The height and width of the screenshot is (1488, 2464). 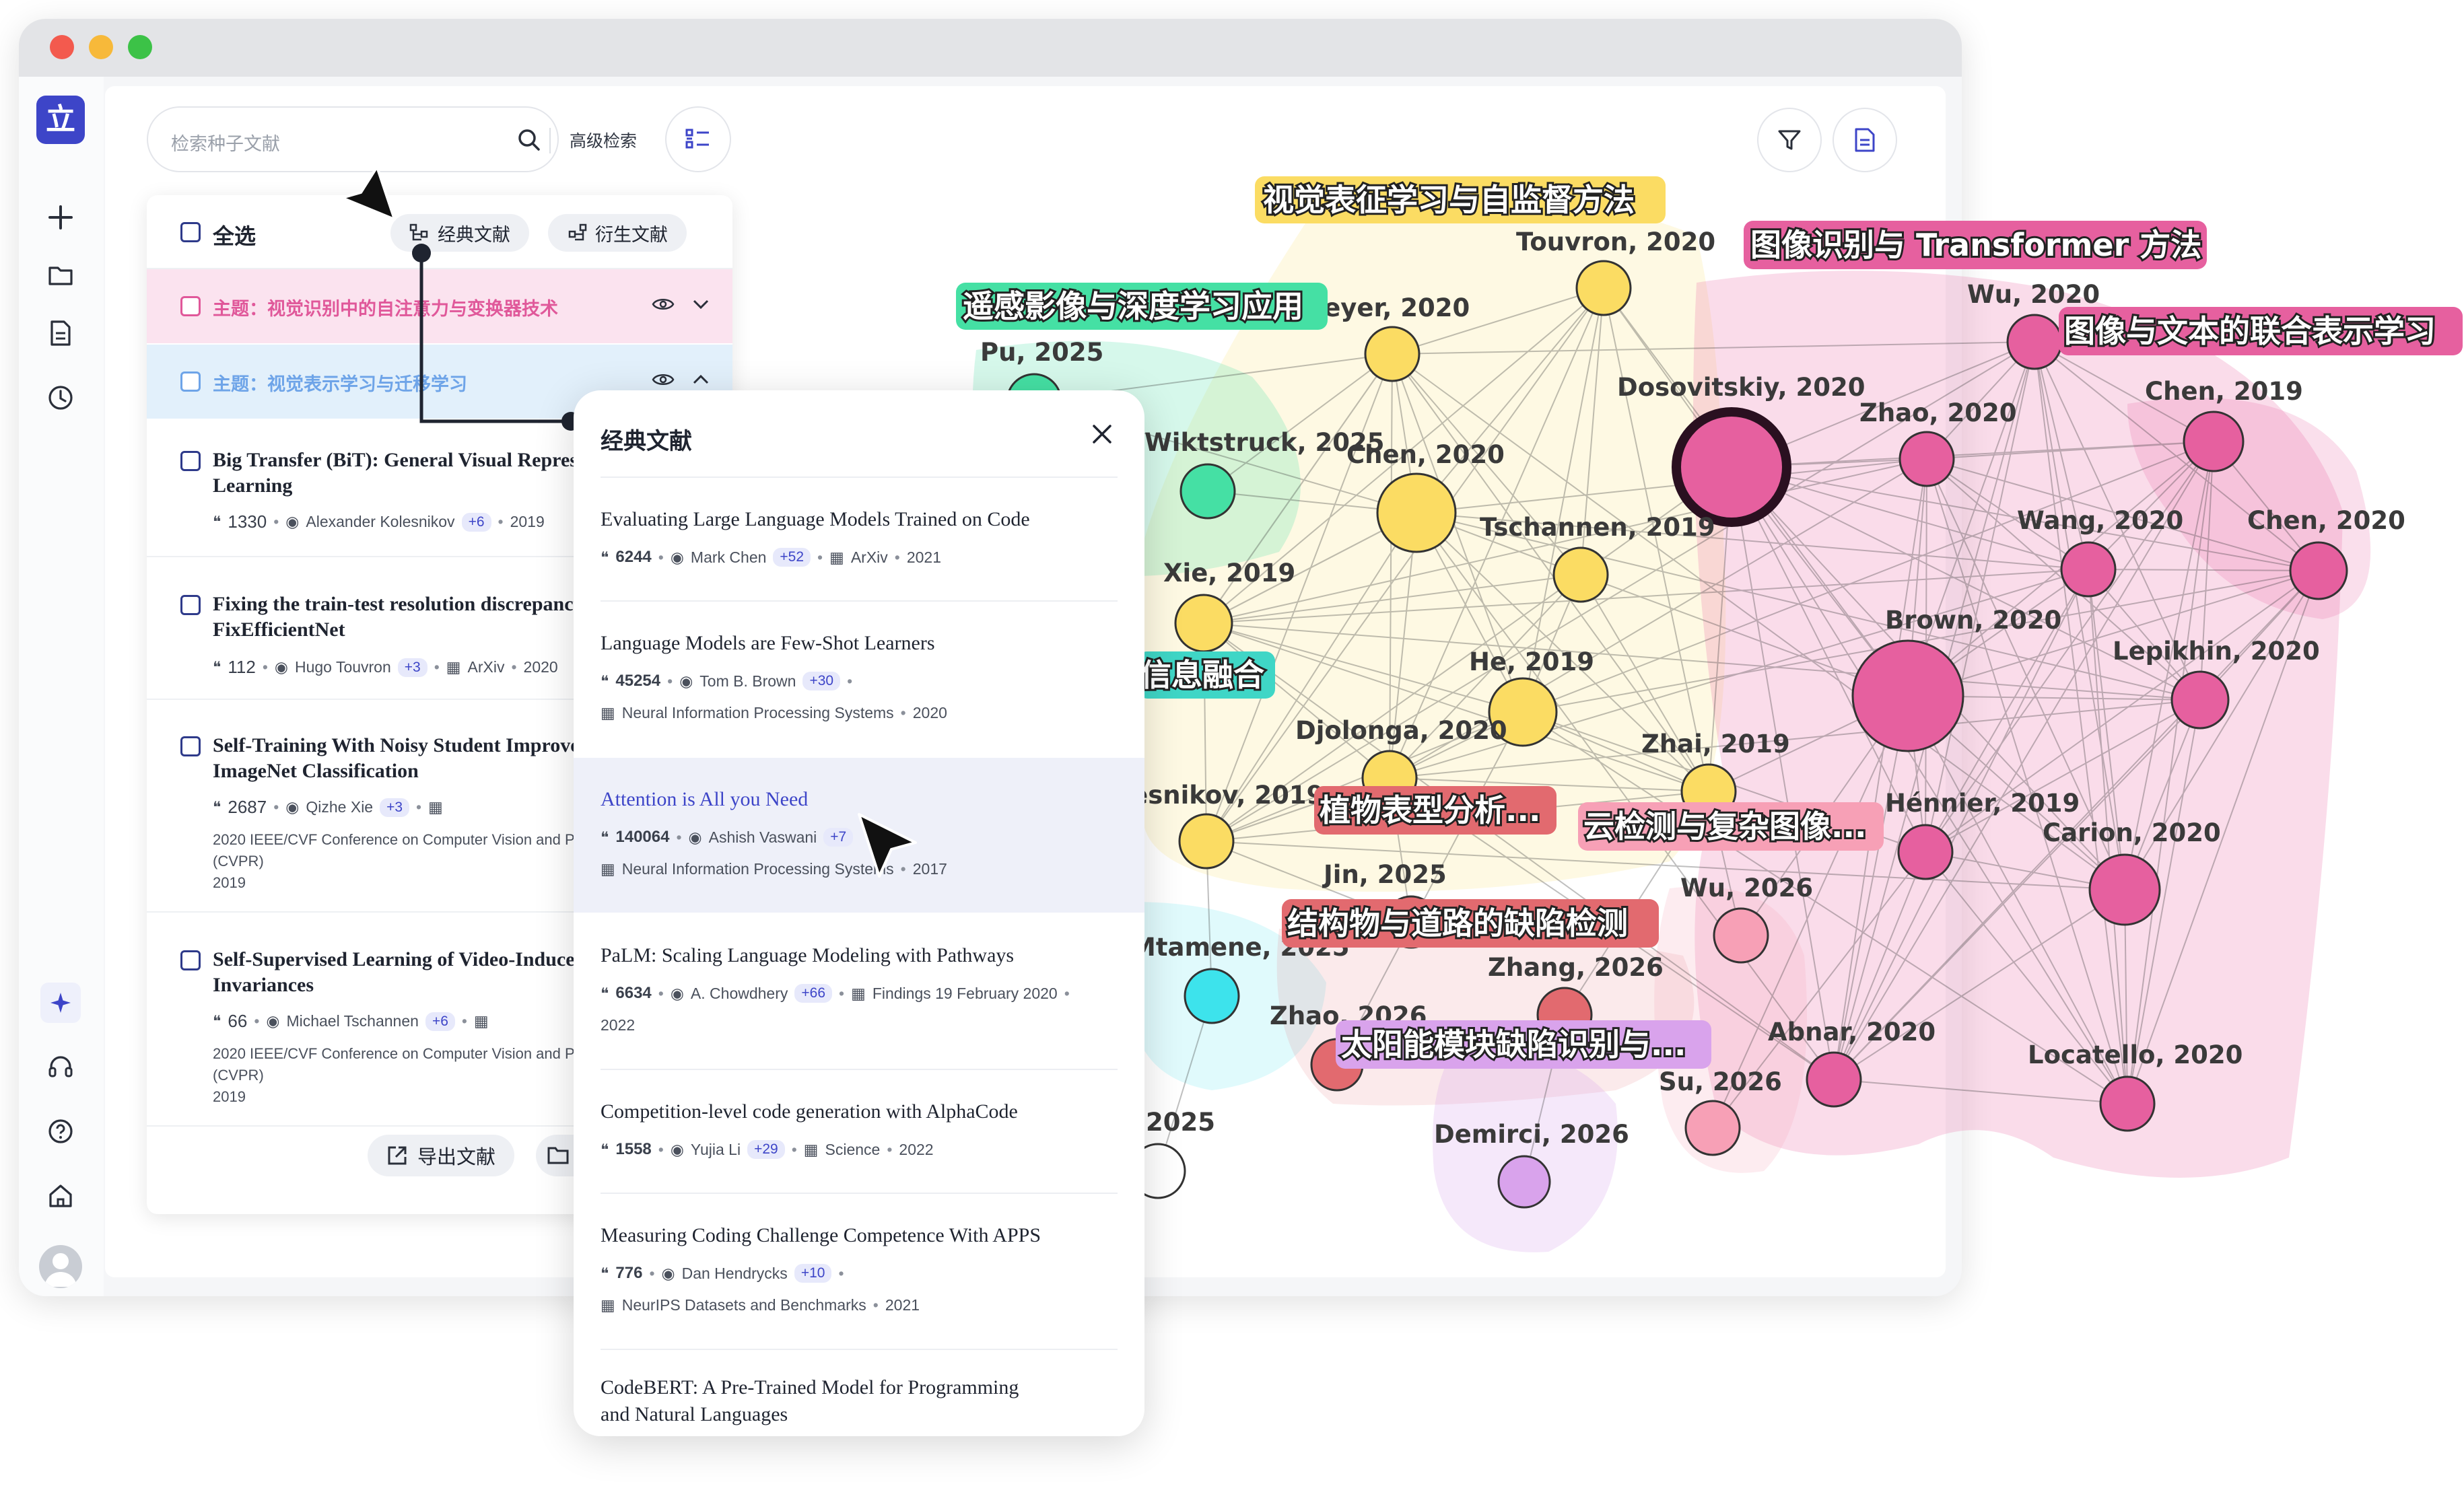 I want to click on graph-node-label: Locatello, 2020, so click(x=2135, y=1054).